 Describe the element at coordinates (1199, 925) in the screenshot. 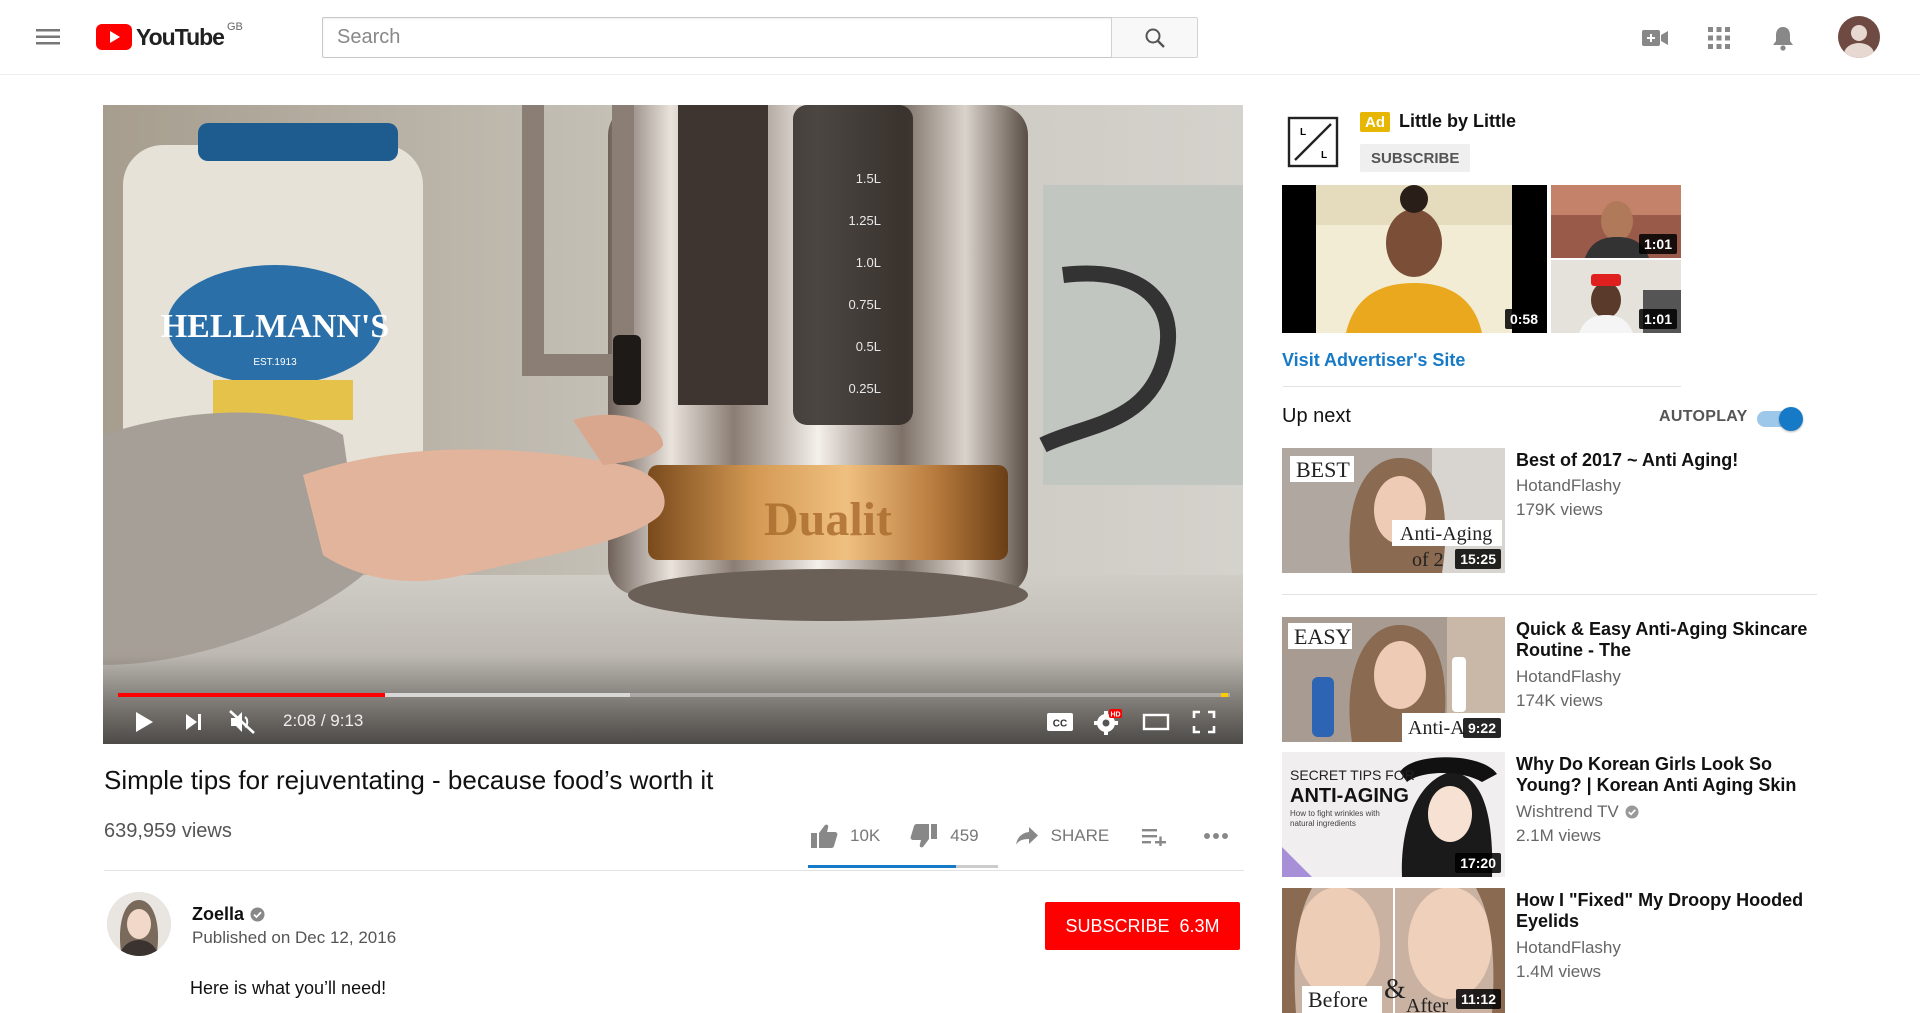

I see `subscriber-count: 6.3M` at that location.